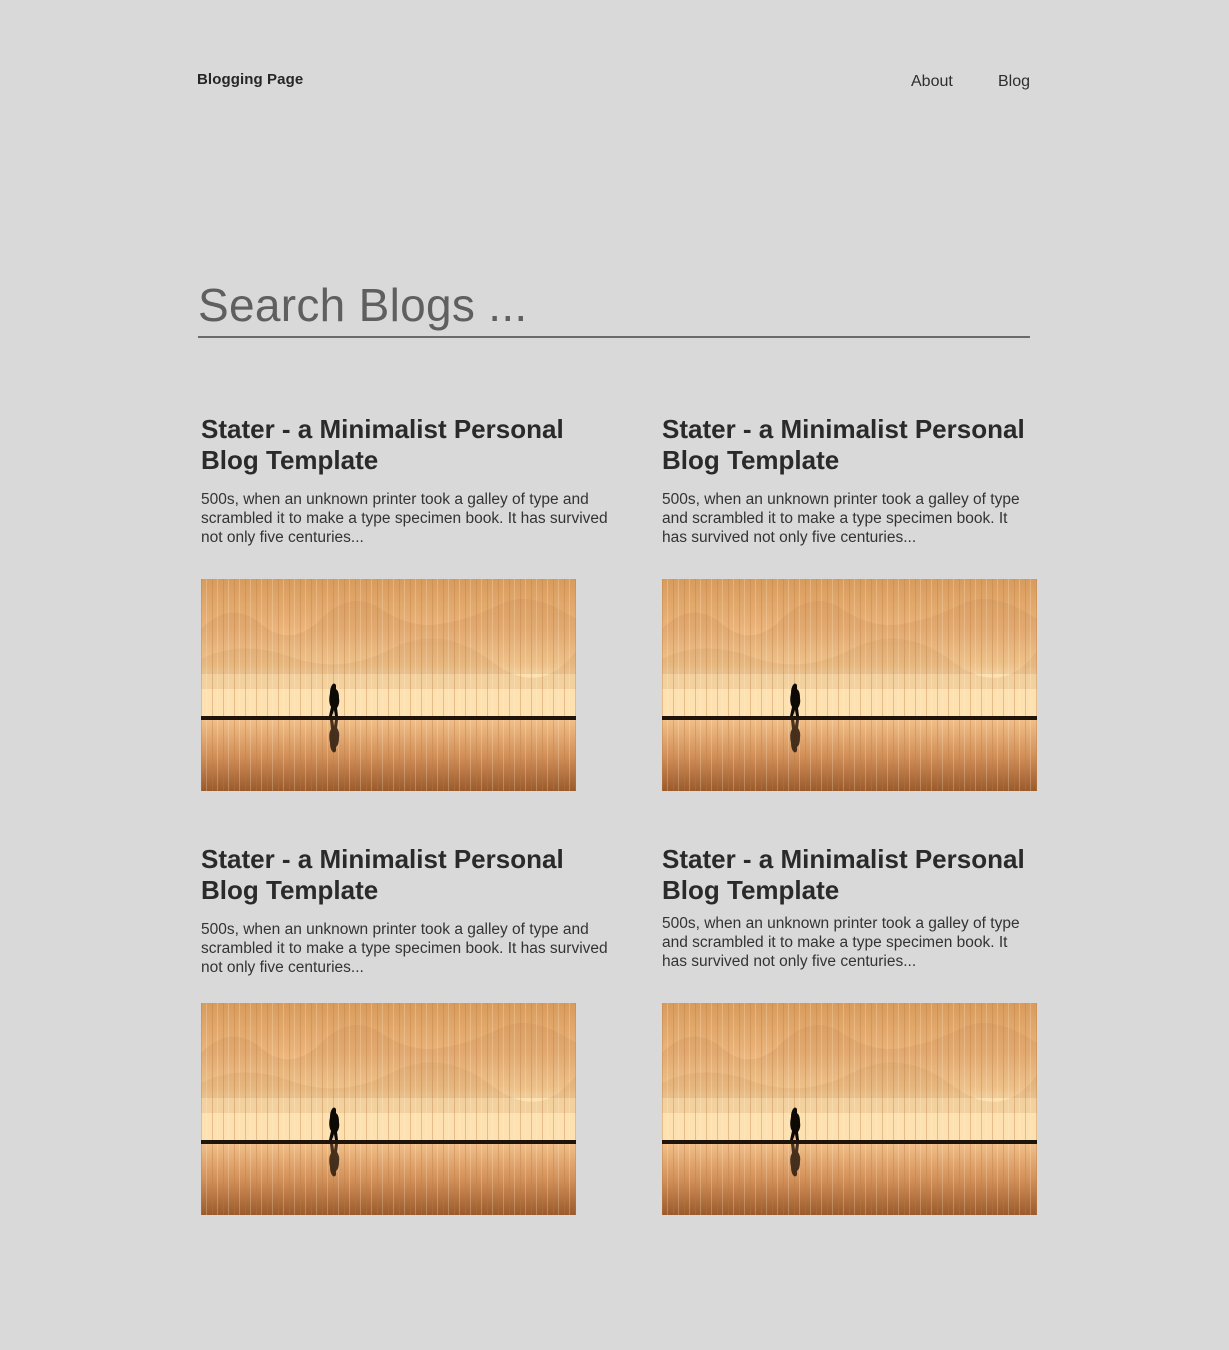 The height and width of the screenshot is (1350, 1229). I want to click on search-input, so click(614, 305).